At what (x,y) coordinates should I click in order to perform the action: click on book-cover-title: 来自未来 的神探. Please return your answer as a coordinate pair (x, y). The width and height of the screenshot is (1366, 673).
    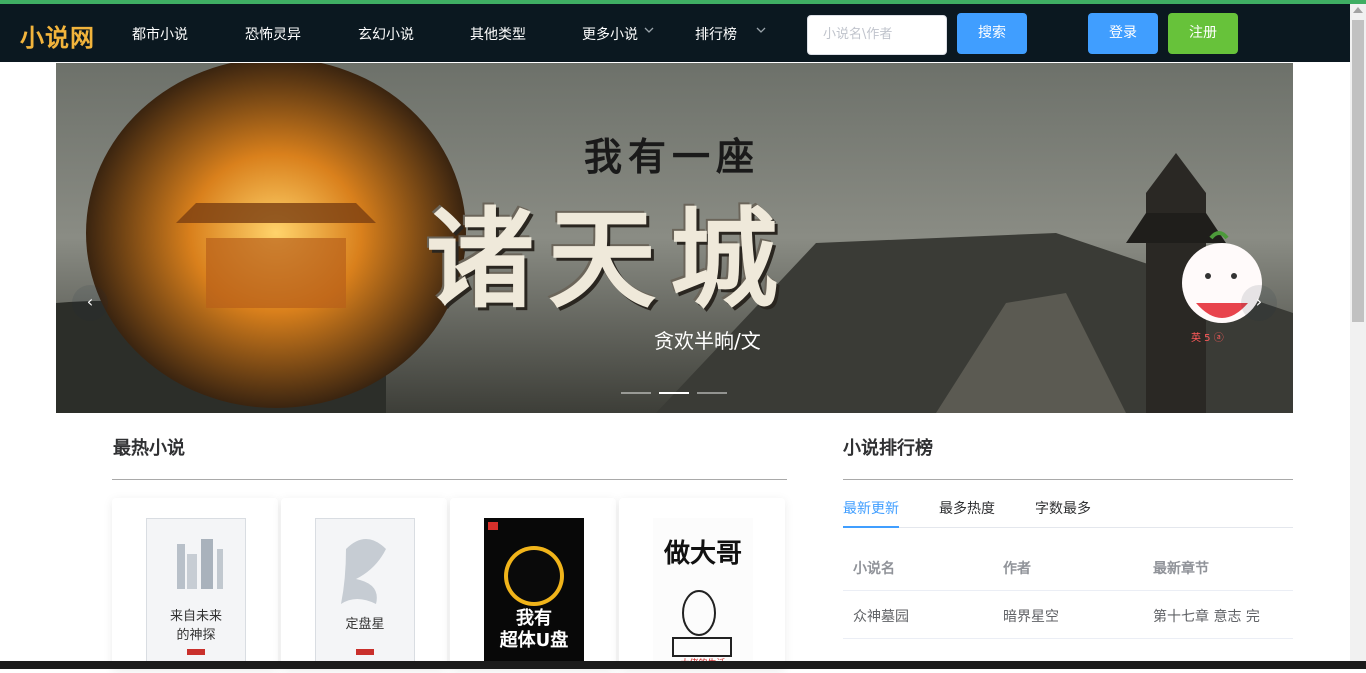
    Looking at the image, I should click on (195, 626).